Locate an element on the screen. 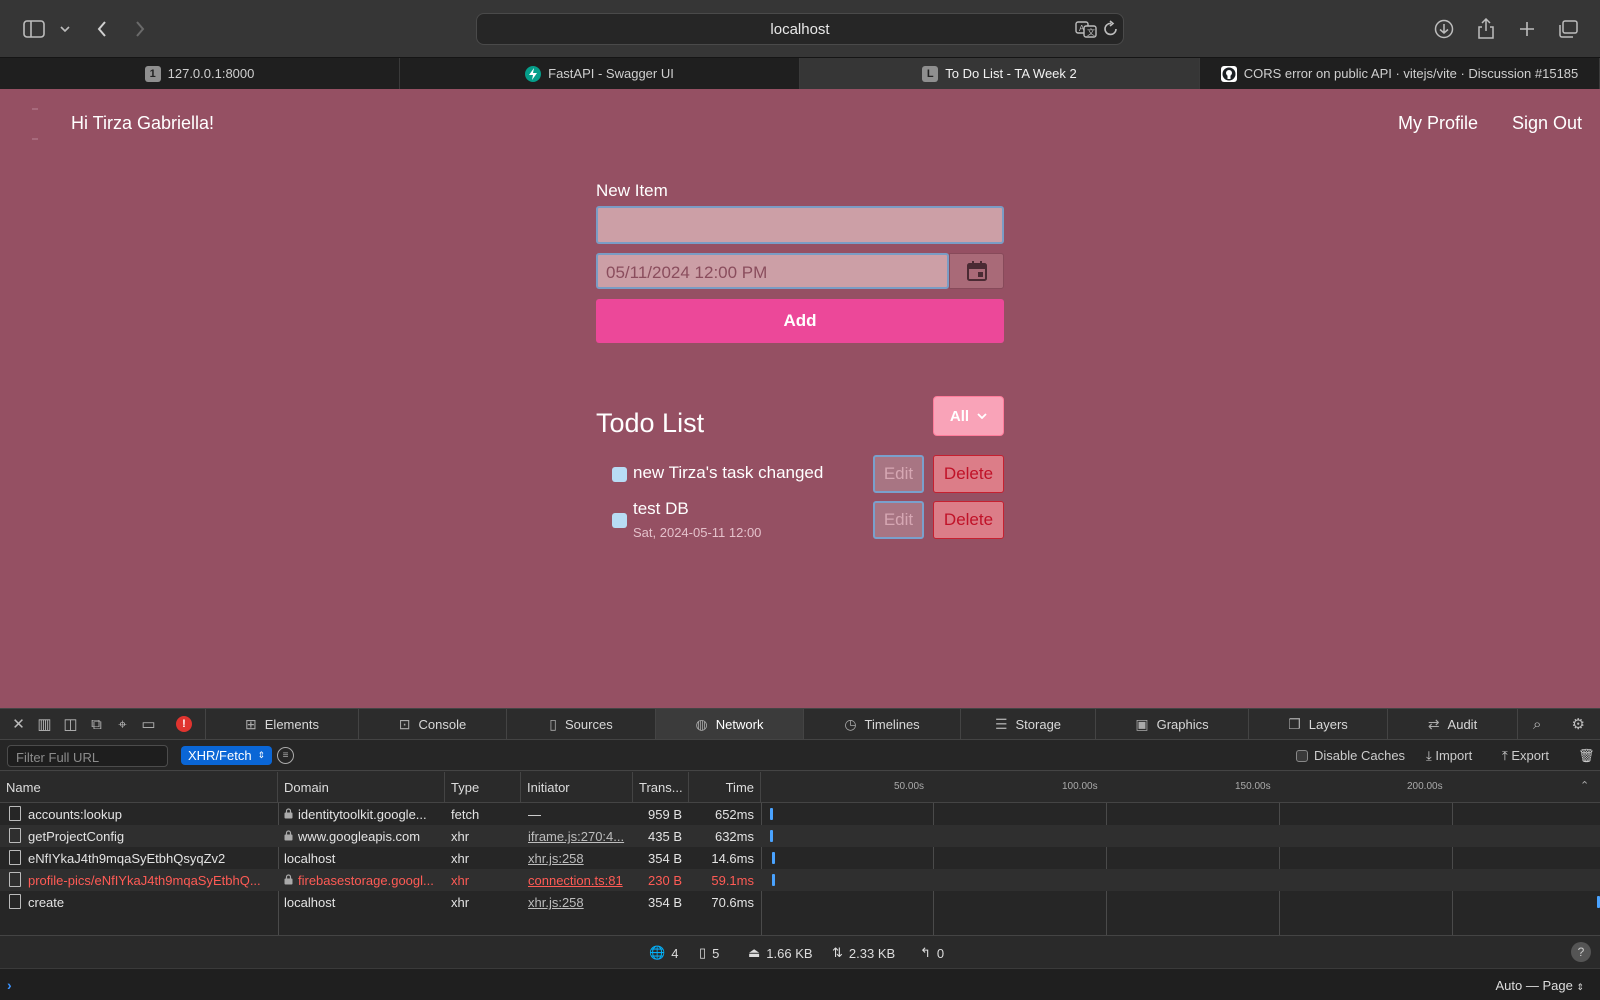 This screenshot has width=1600, height=1000. tab-overview-icon is located at coordinates (1568, 29).